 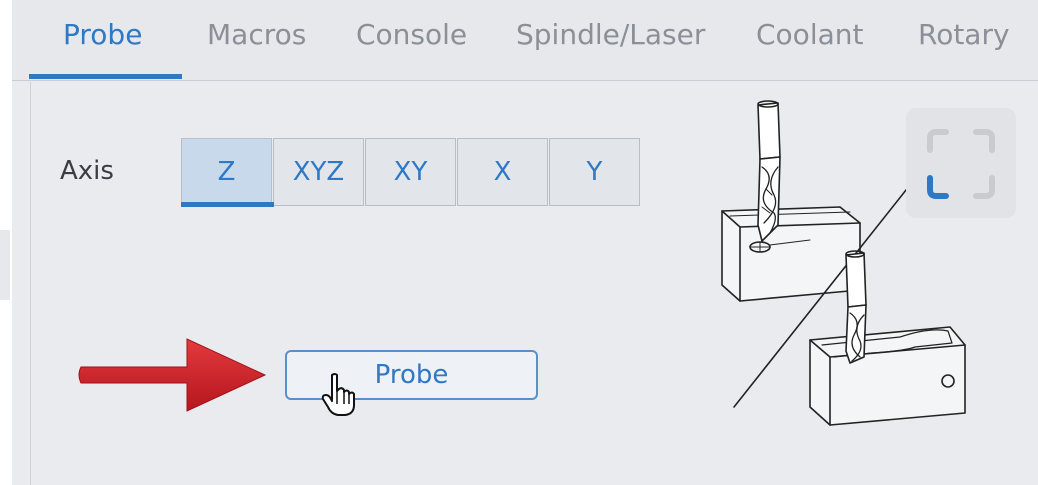 I want to click on fullscreen-icon, so click(x=961, y=164).